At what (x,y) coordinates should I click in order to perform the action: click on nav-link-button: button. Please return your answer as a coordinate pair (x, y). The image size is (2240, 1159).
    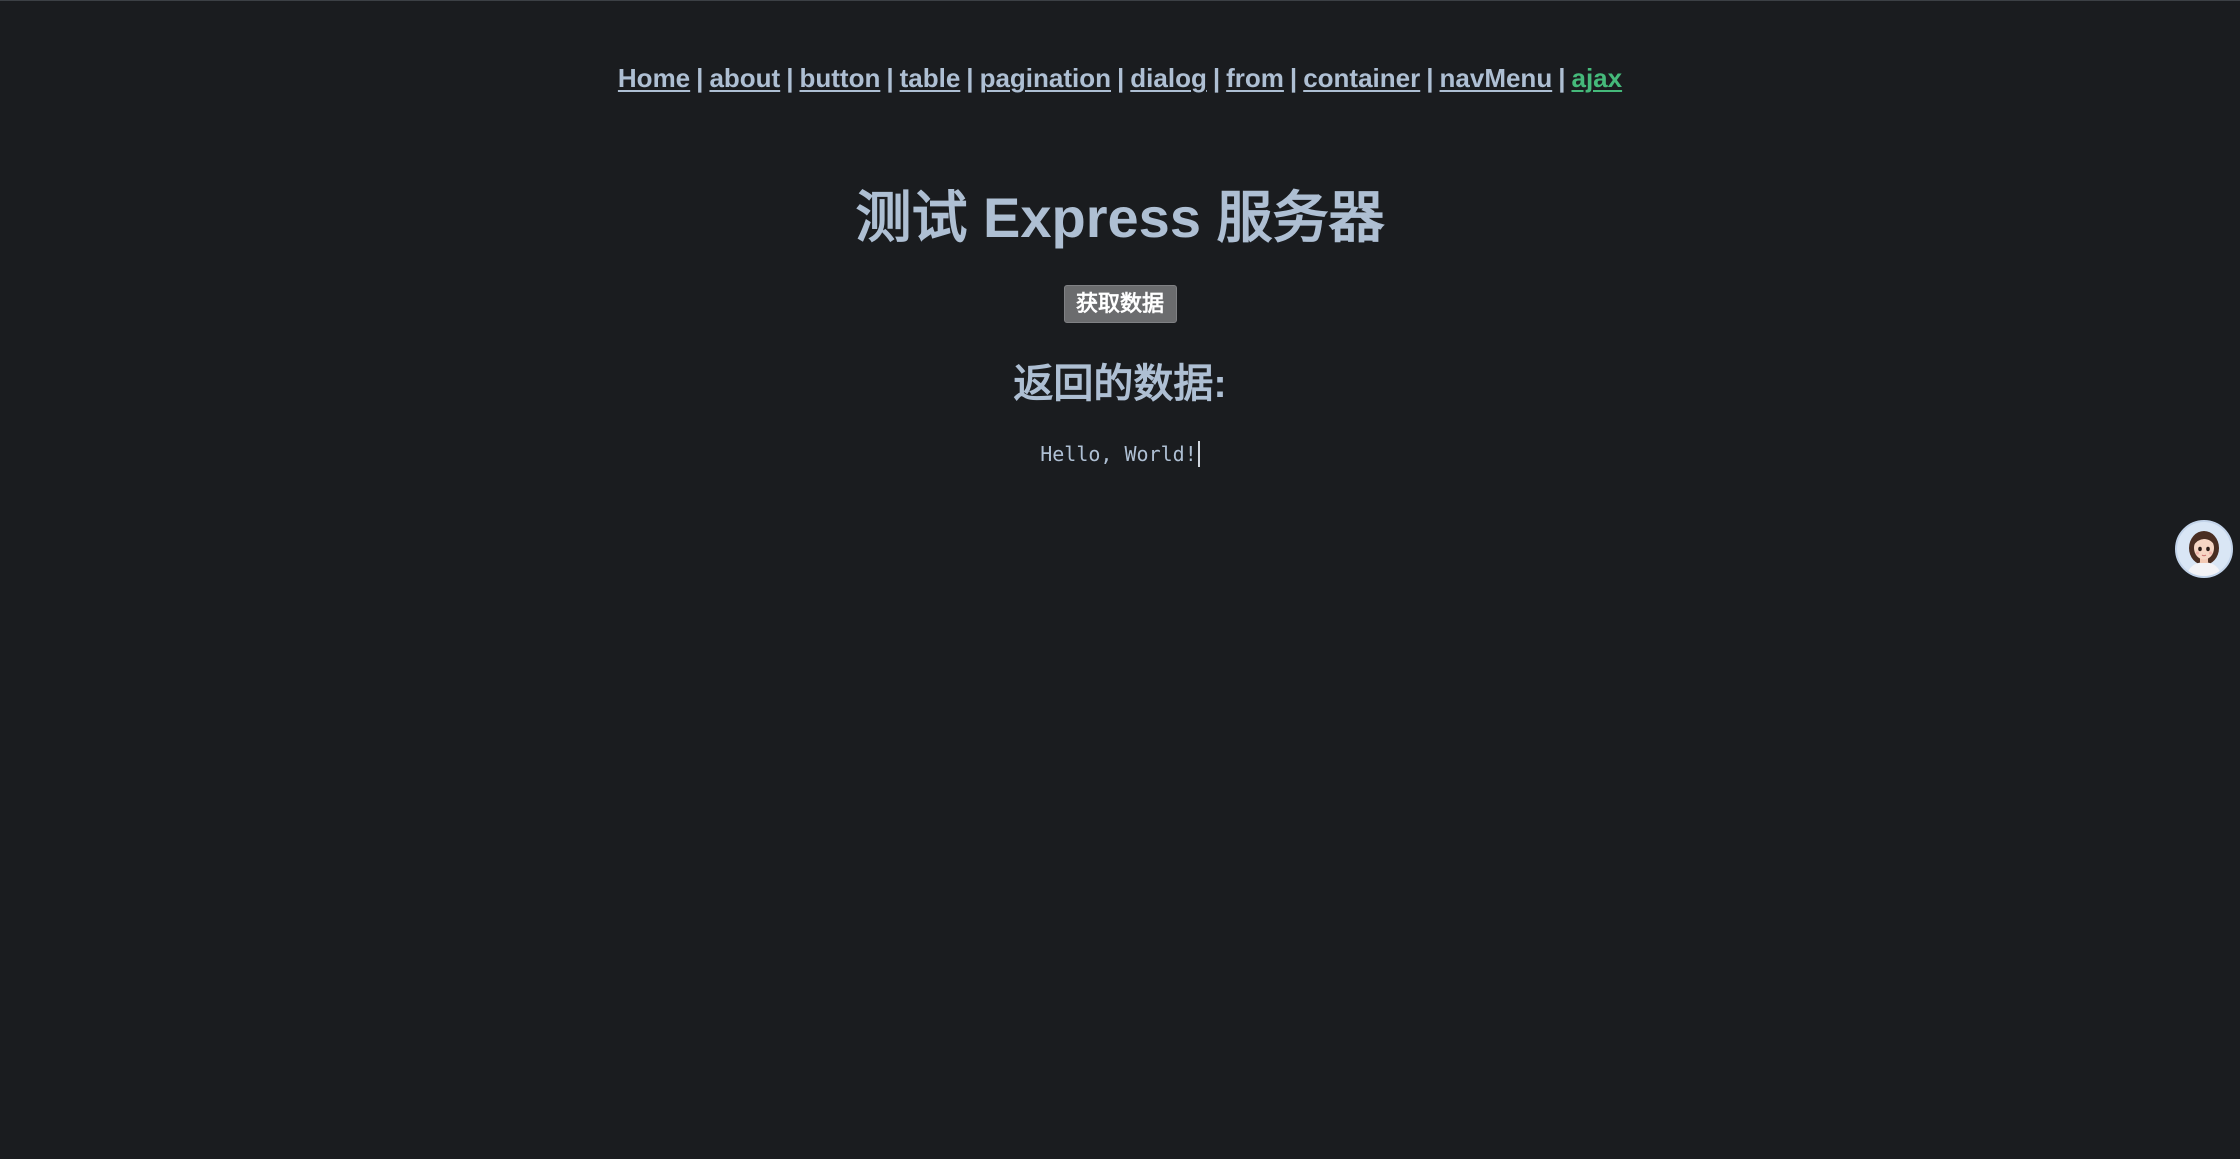
    Looking at the image, I should click on (839, 78).